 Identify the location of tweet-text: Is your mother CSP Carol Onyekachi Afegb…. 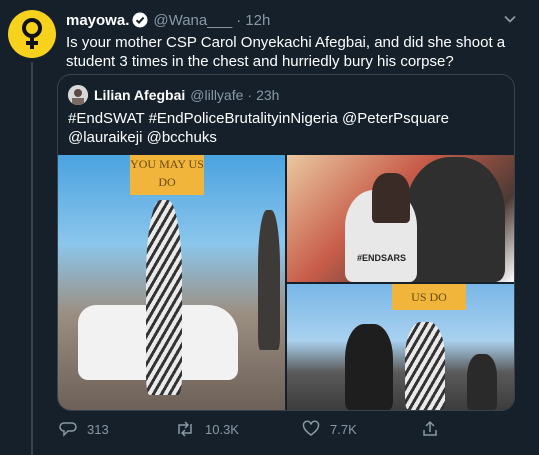
(286, 52).